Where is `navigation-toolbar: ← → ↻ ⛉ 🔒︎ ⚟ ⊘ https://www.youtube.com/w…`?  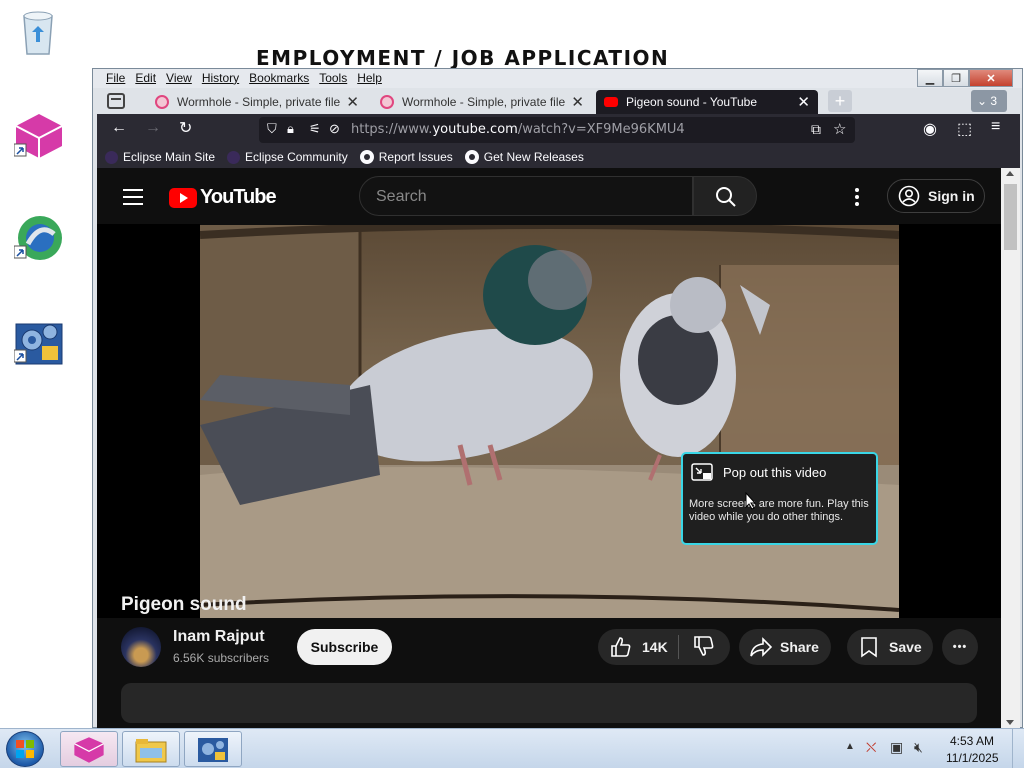 navigation-toolbar: ← → ↻ ⛉ 🔒︎ ⚟ ⊘ https://www.youtube.com/w… is located at coordinates (558, 130).